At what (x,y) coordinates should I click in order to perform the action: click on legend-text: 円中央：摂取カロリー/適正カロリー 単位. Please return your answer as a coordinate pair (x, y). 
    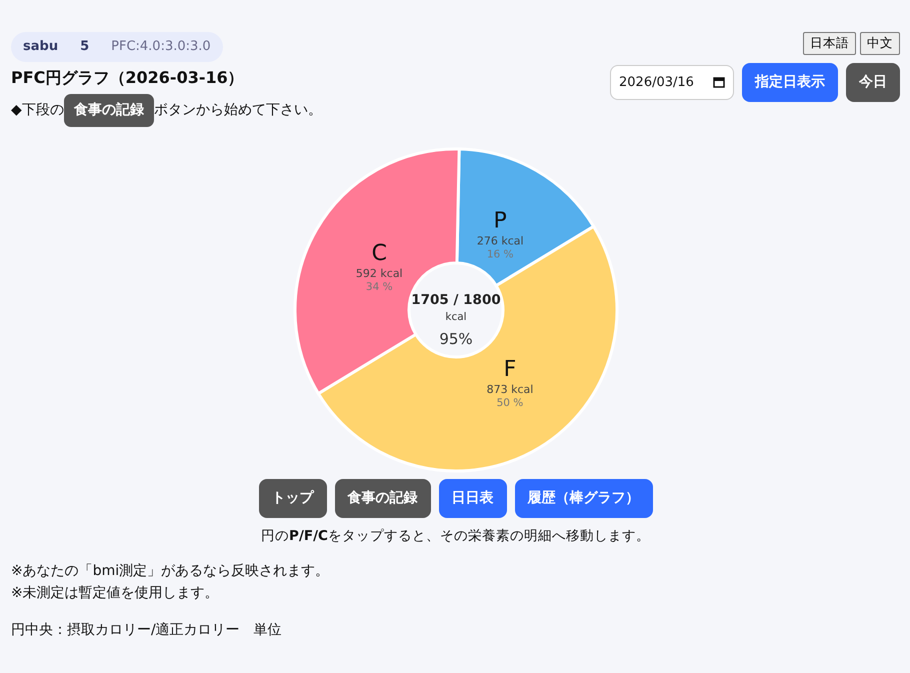
    Looking at the image, I should click on (147, 630).